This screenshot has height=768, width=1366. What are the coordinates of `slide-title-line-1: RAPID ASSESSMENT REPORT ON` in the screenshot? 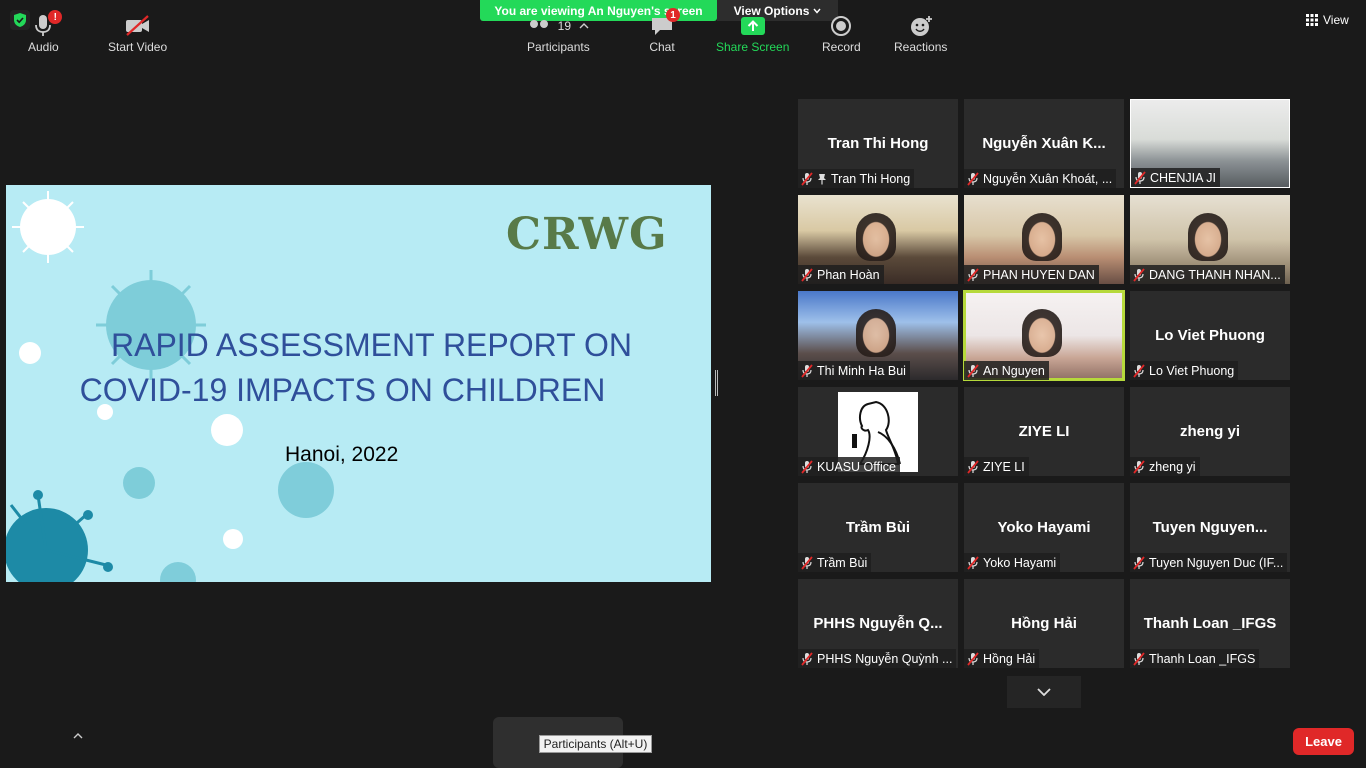 It's located at (371, 345).